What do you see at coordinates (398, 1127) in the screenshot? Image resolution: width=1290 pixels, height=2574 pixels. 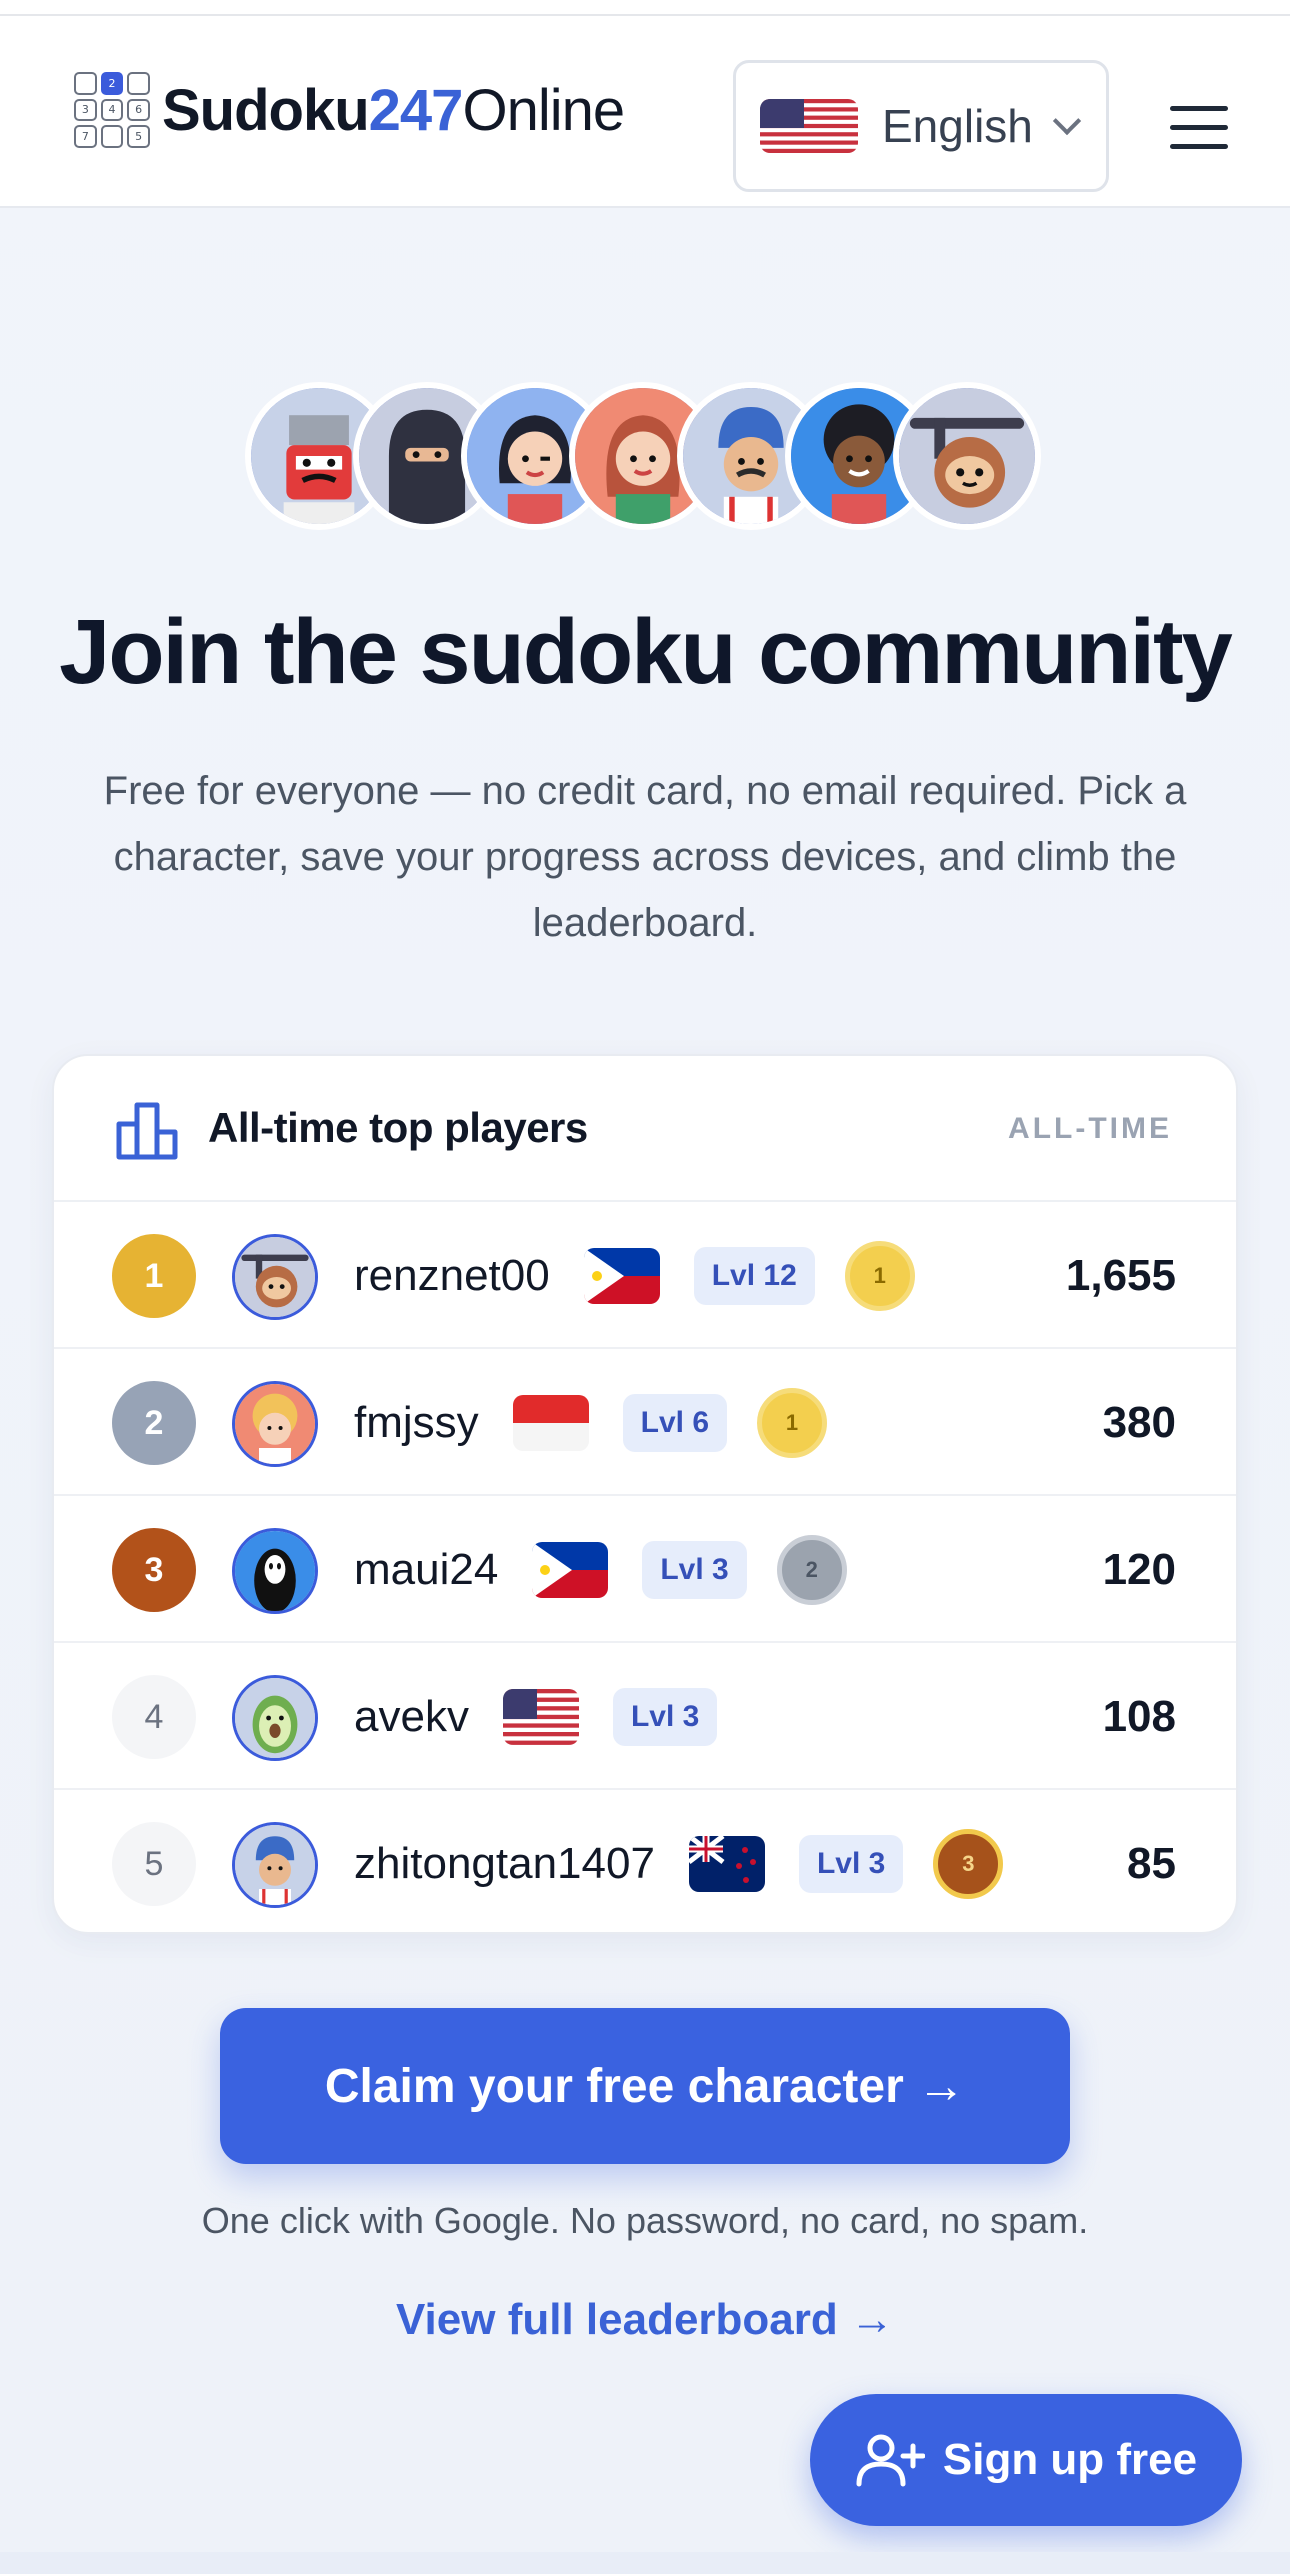 I see `leaderboard-title: All-time top players` at bounding box center [398, 1127].